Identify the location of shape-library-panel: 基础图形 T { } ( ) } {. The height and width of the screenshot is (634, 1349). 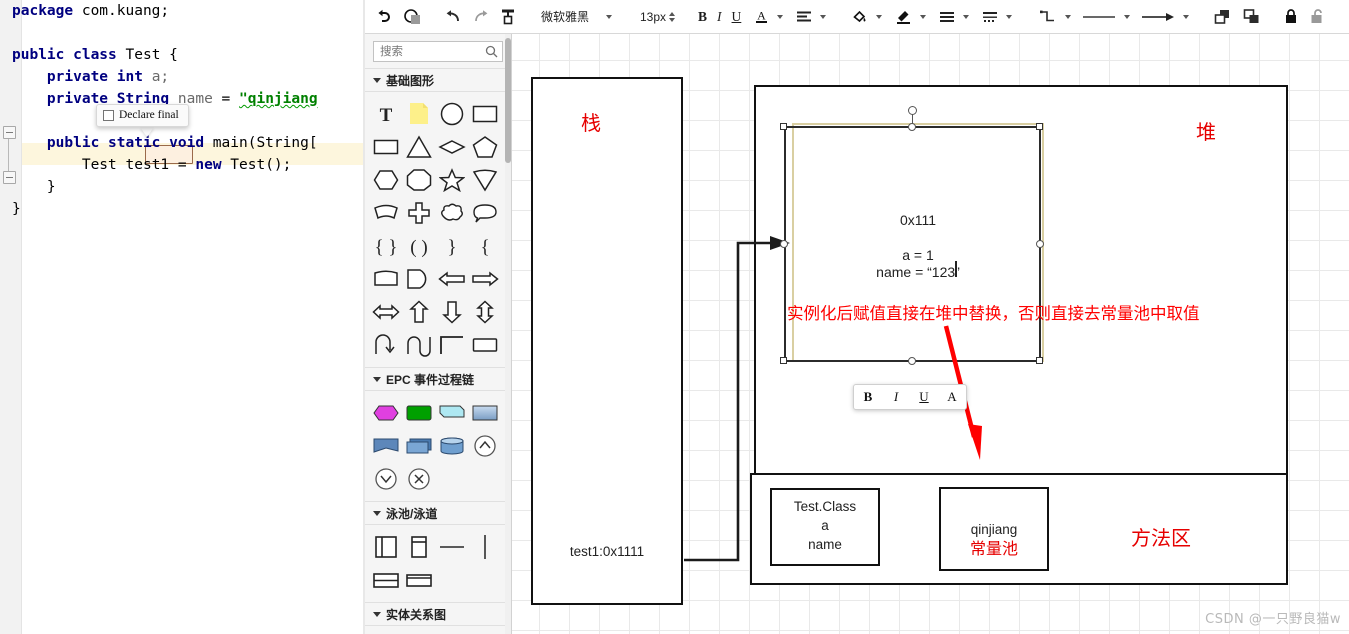
(438, 334).